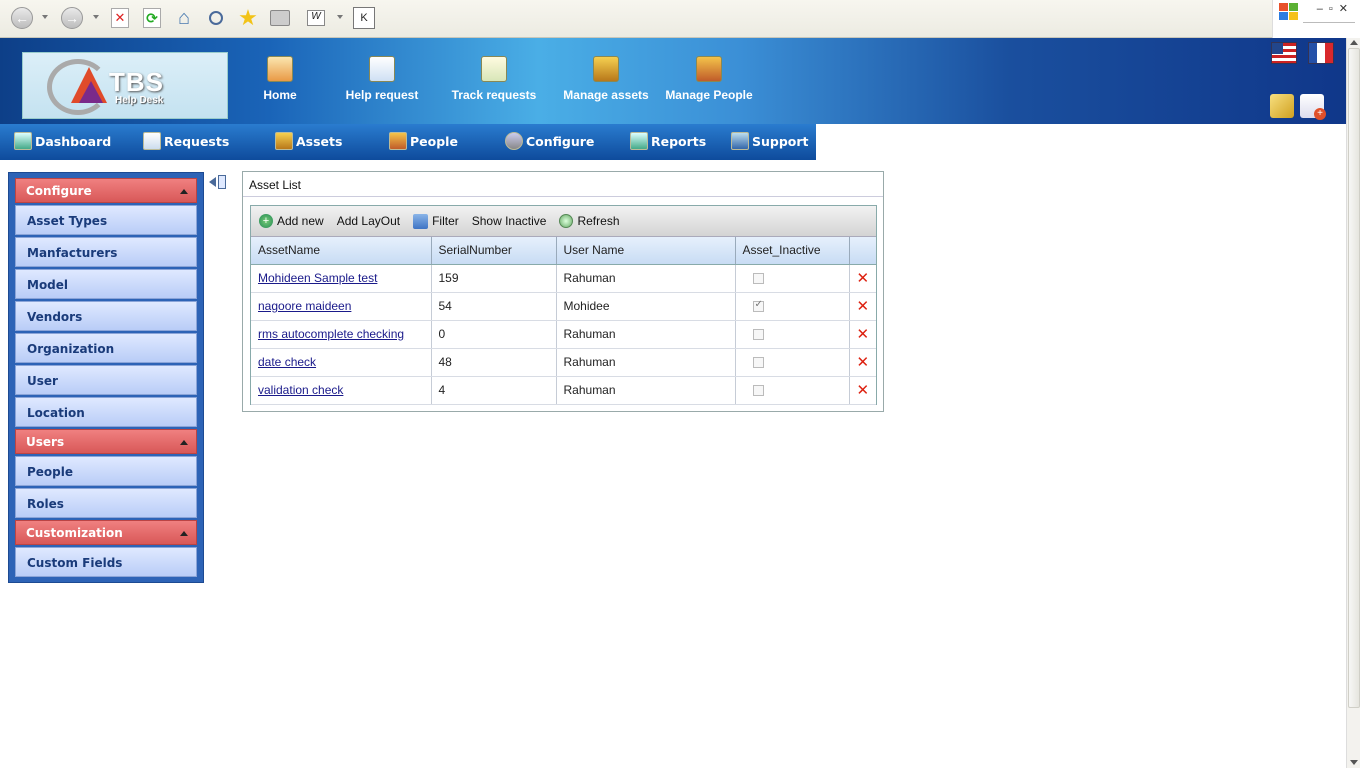 The width and height of the screenshot is (1360, 768). Describe the element at coordinates (106, 562) in the screenshot. I see `sidebar-item-custom-fields: Custom Fields` at that location.